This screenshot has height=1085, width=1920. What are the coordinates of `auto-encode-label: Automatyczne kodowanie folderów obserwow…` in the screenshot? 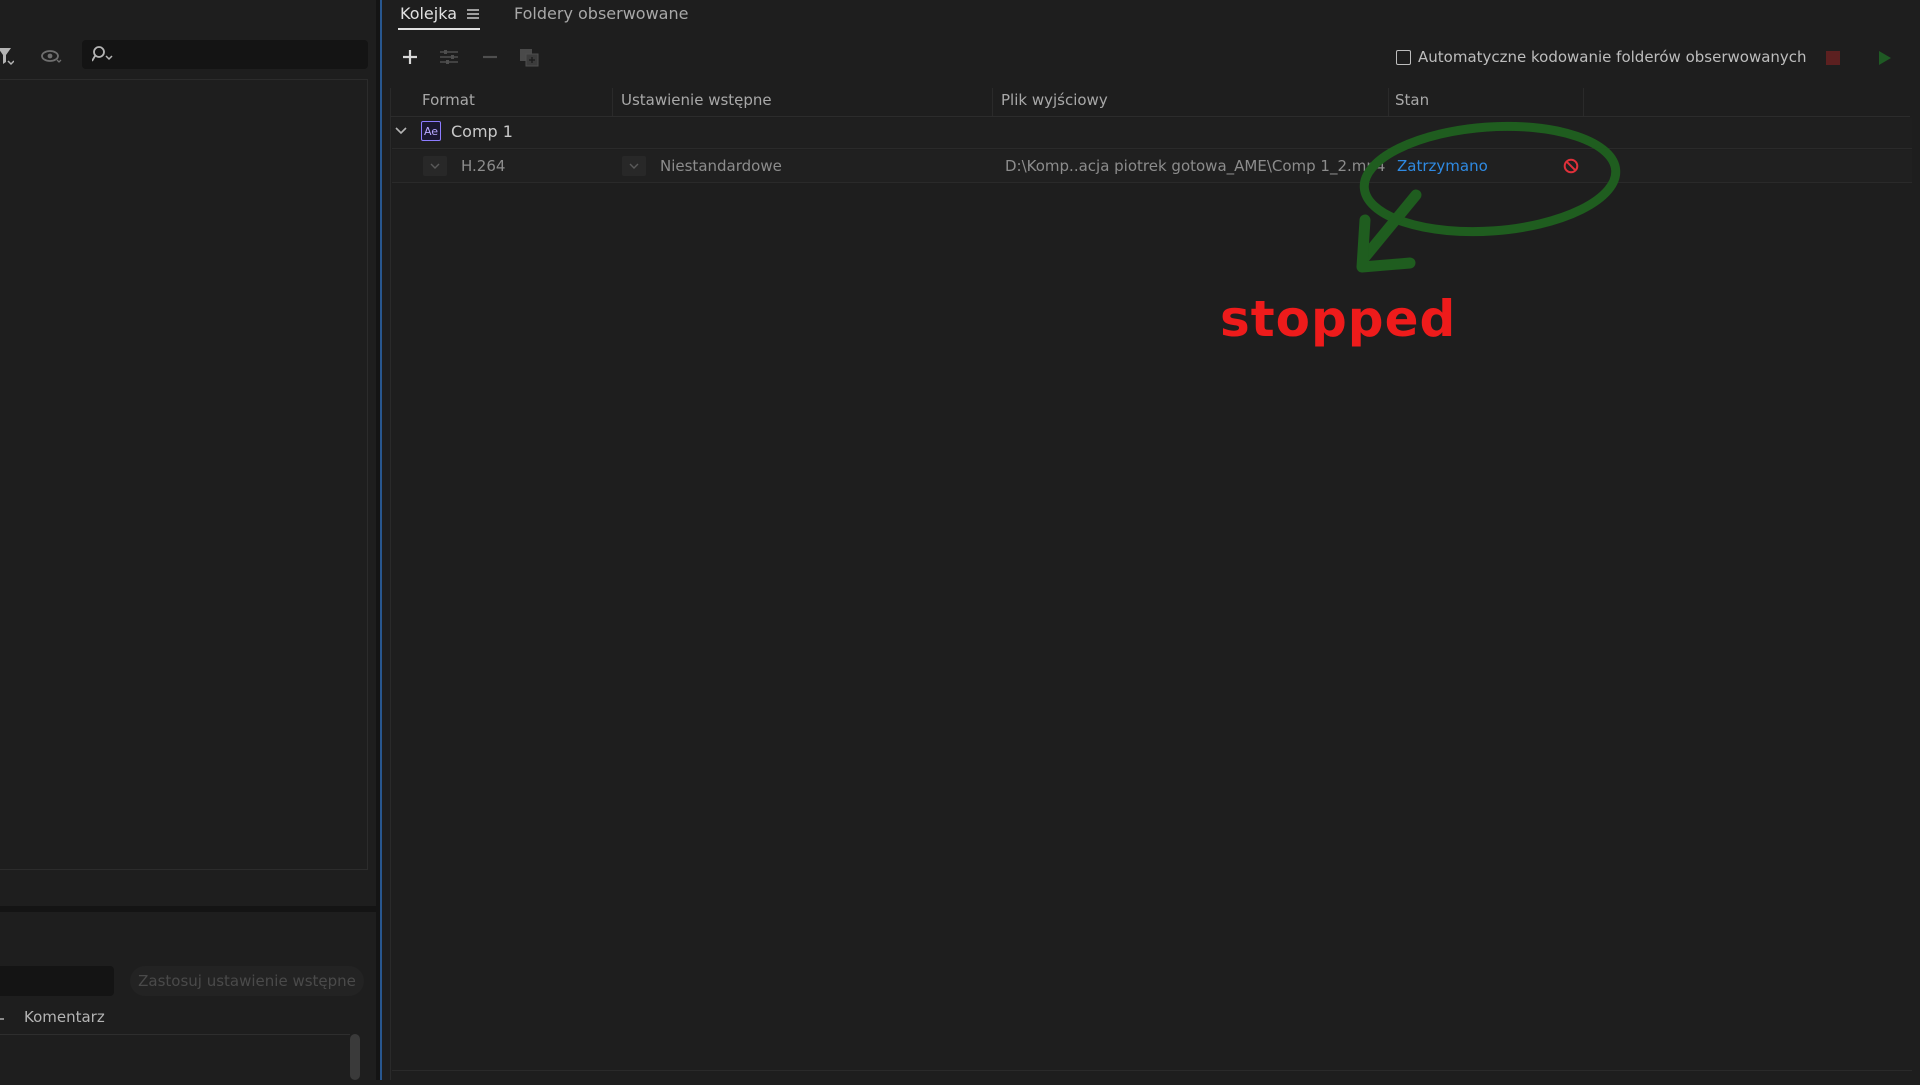 It's located at (1612, 57).